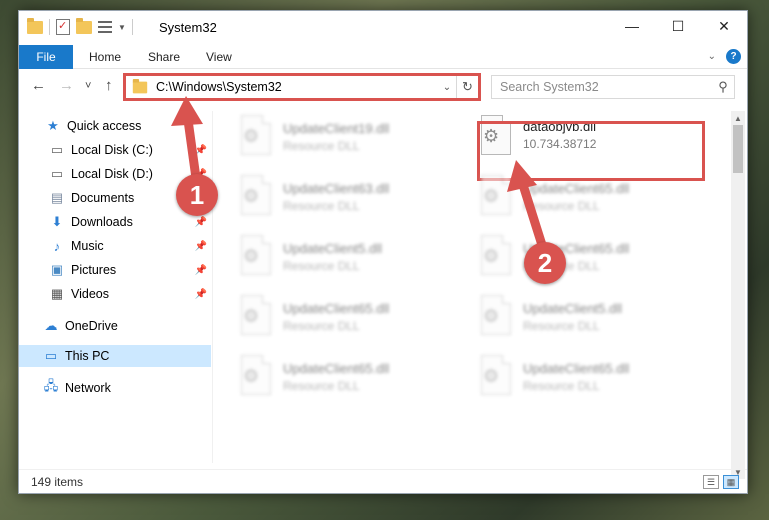 The height and width of the screenshot is (520, 769). I want to click on sidebar-item-local-disk-c: ▭ Local Disk (C:) 📌, so click(115, 150).